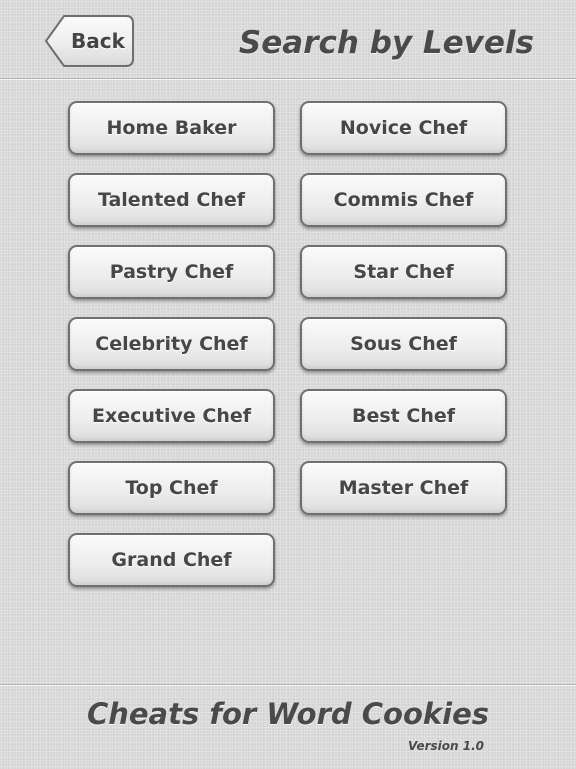  What do you see at coordinates (403, 416) in the screenshot?
I see `level-button-best-chef: Best Chef` at bounding box center [403, 416].